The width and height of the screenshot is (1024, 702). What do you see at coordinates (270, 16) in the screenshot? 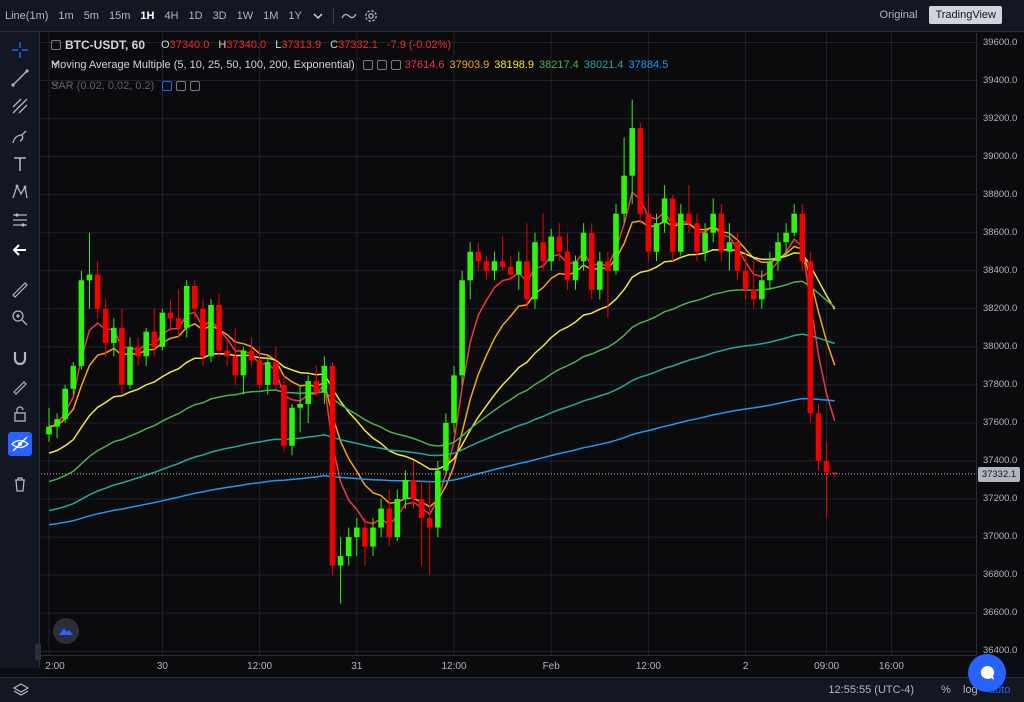
I see `interval-1mo: 1M` at bounding box center [270, 16].